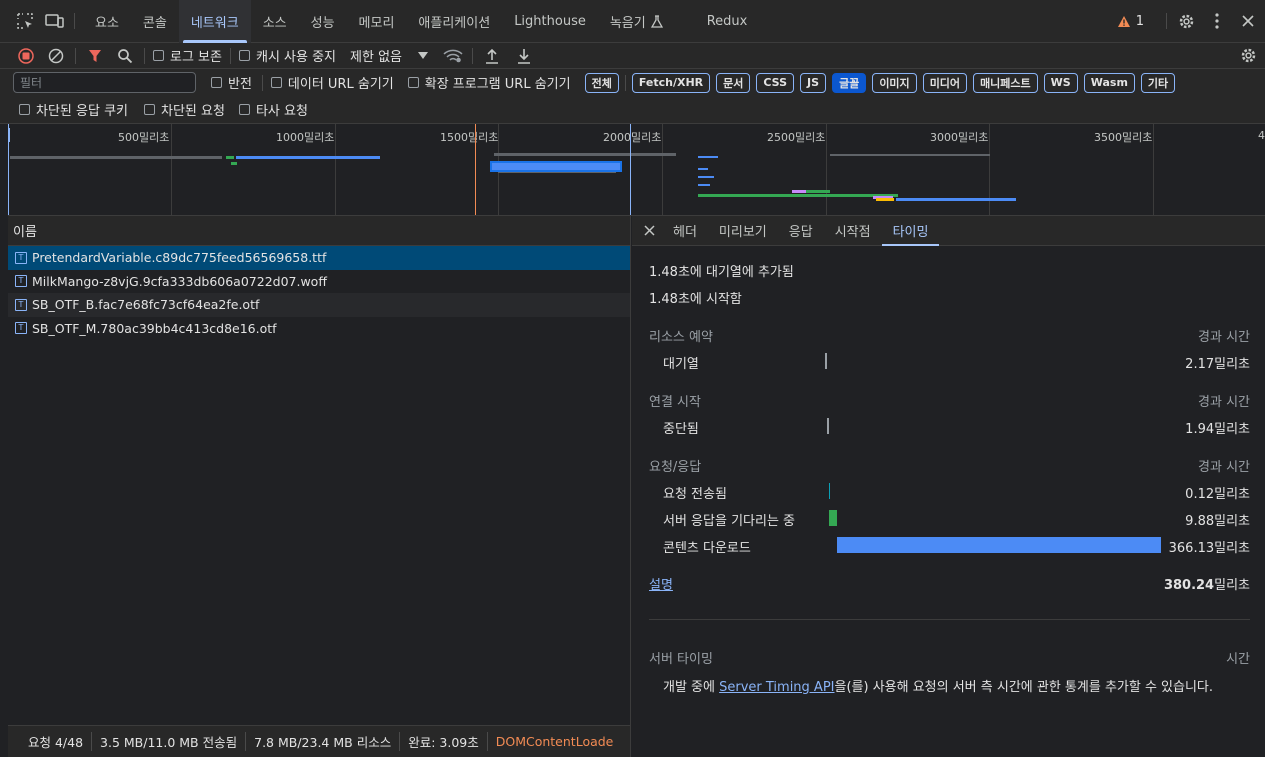  I want to click on filter-input, so click(104, 82).